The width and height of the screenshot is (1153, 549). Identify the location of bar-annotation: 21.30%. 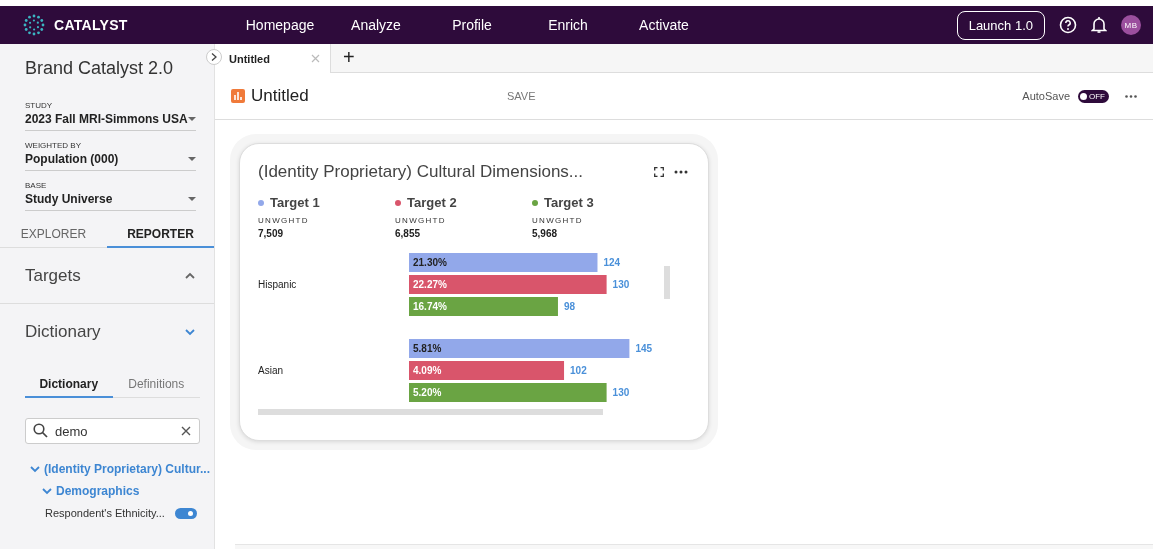
(430, 262).